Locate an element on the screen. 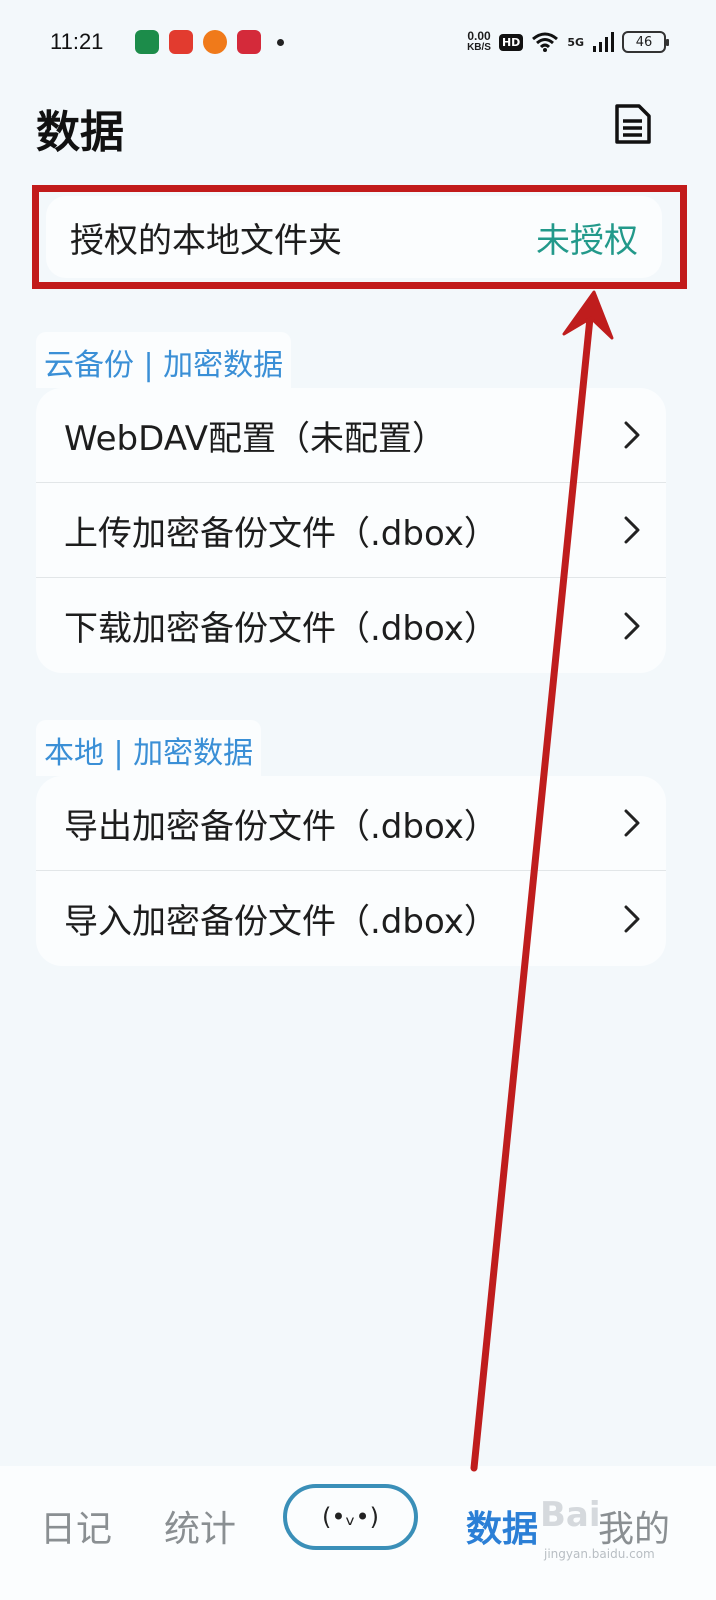 The height and width of the screenshot is (1600, 716). cloud-section-title: 云备份 | 加密数据 is located at coordinates (164, 360).